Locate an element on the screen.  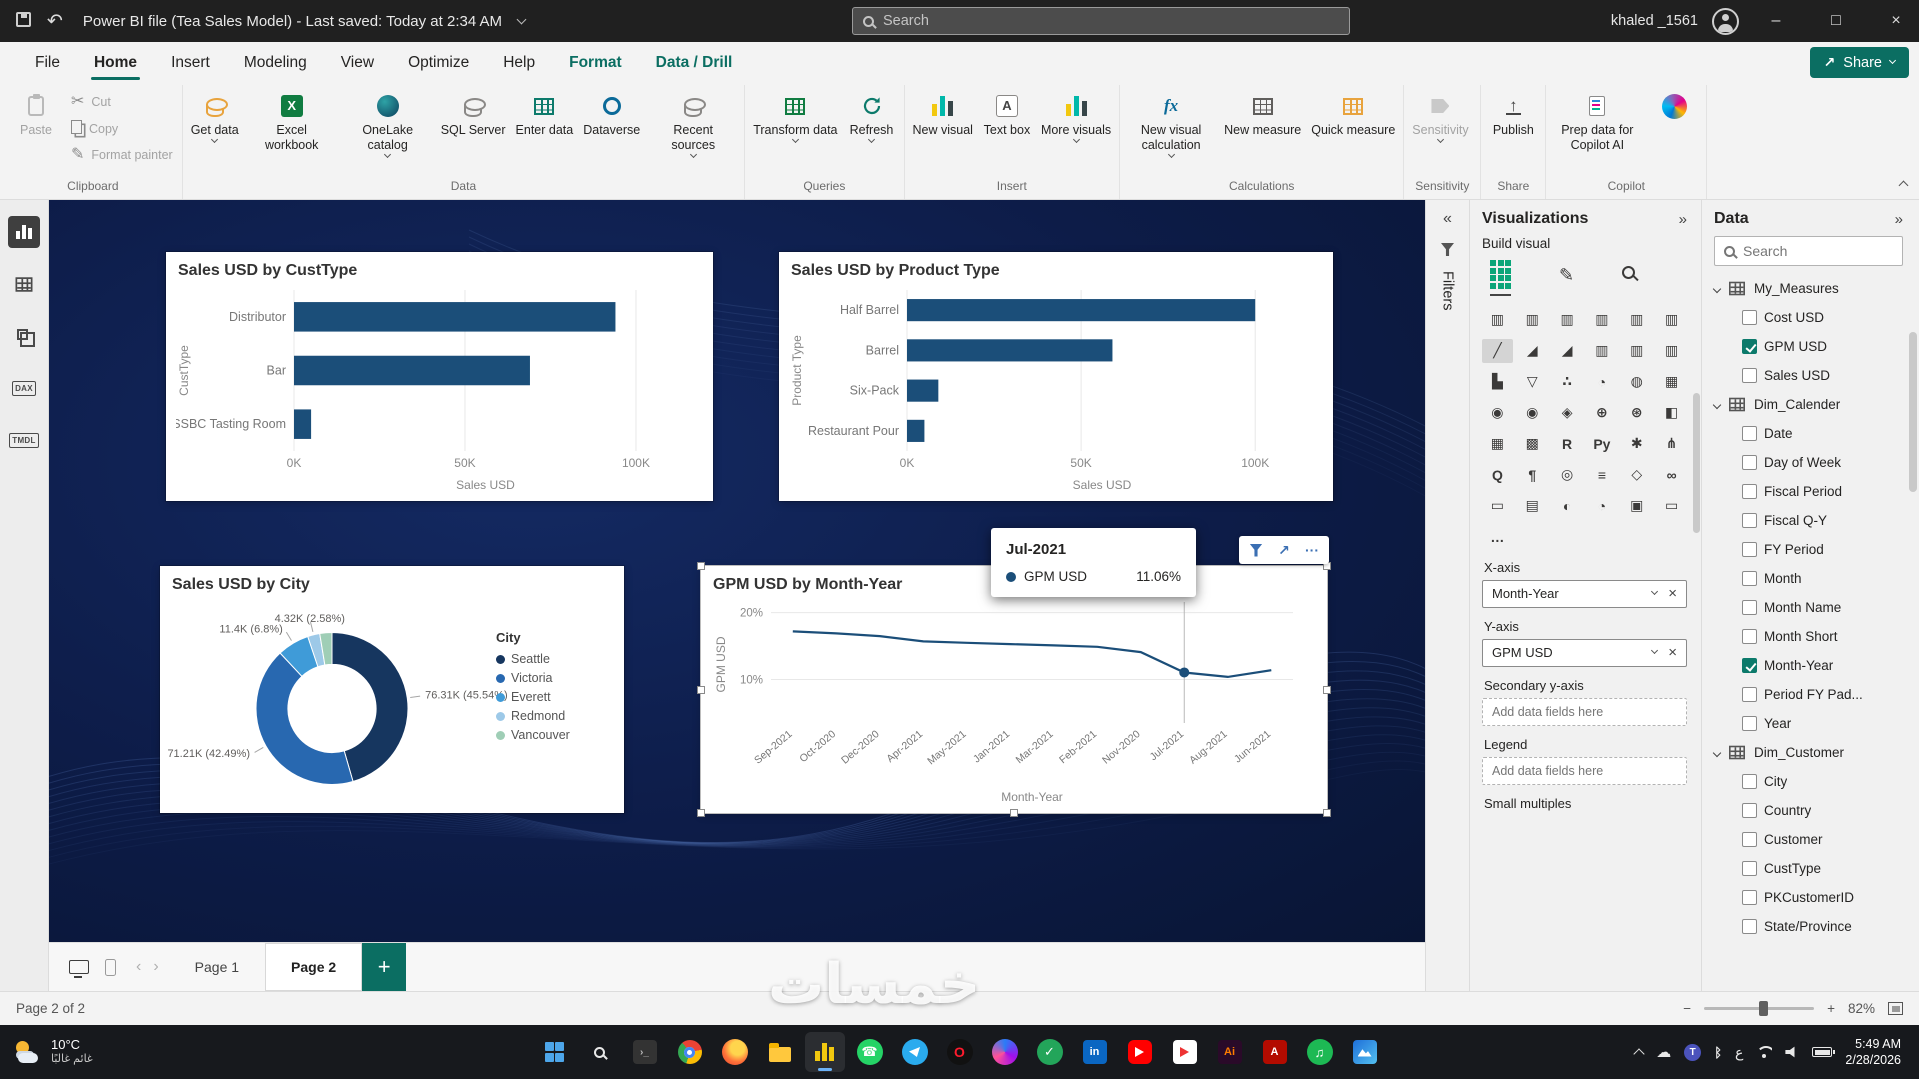
sidebar-item-table-view is located at coordinates (24, 284).